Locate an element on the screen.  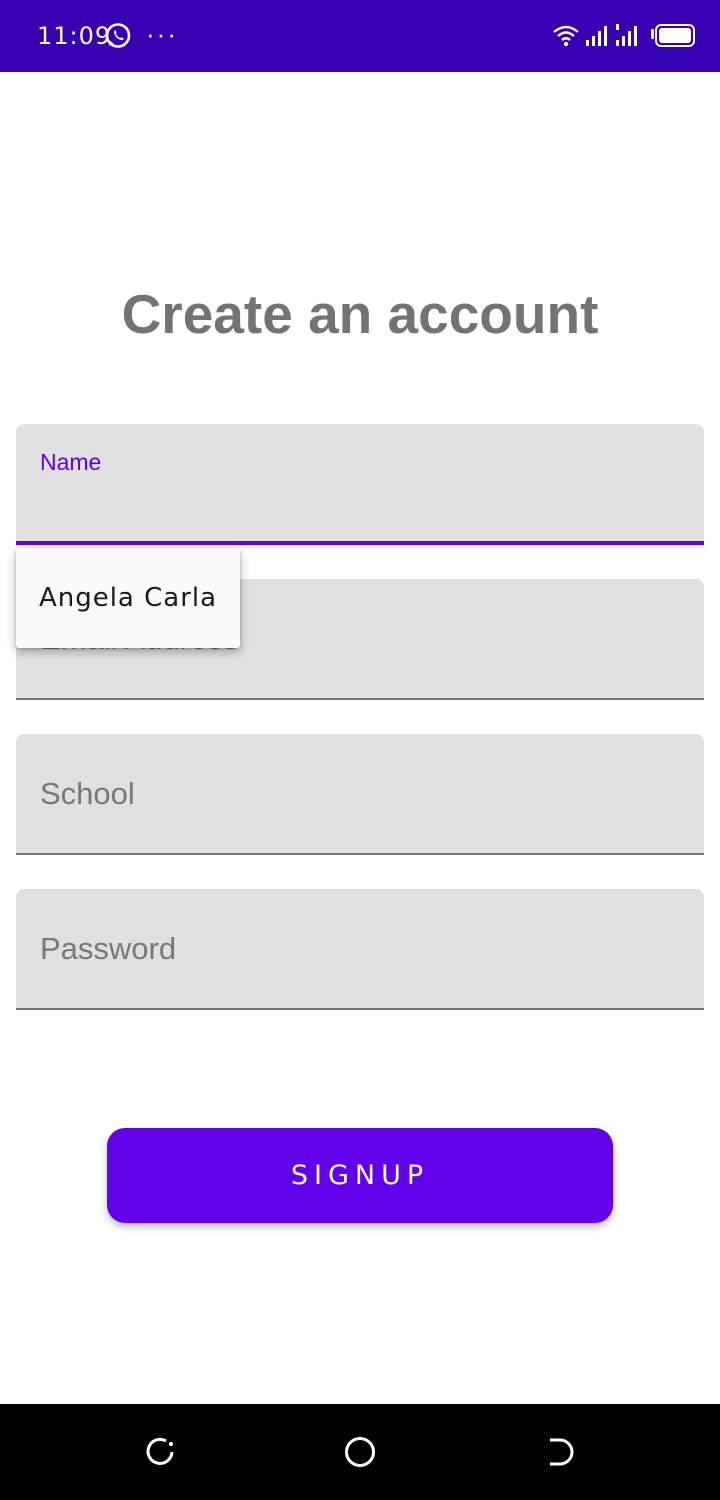
page-title: Create an account is located at coordinates (360, 314).